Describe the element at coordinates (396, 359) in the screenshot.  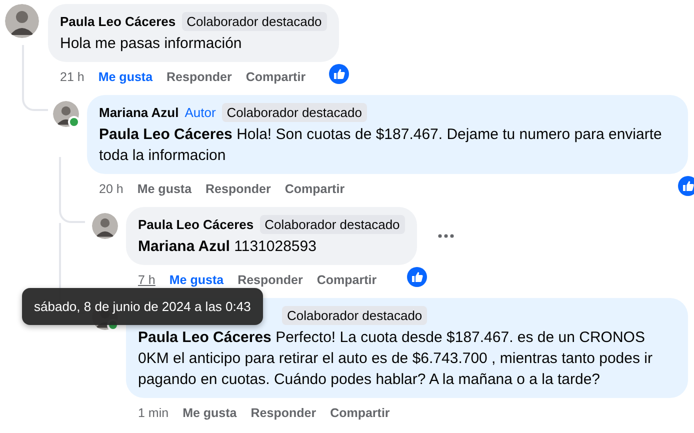
I see `comment-text: Paula Leo Cáceres Perfecto! La cuota desde $187.467. es de un CRONOS 0KM el anticipo para retirar el auto es de $6.743.700 , mientras tanto podes ir pagando en cuotas. Cuándo podes hablar? A la mañana o a la tarde?` at that location.